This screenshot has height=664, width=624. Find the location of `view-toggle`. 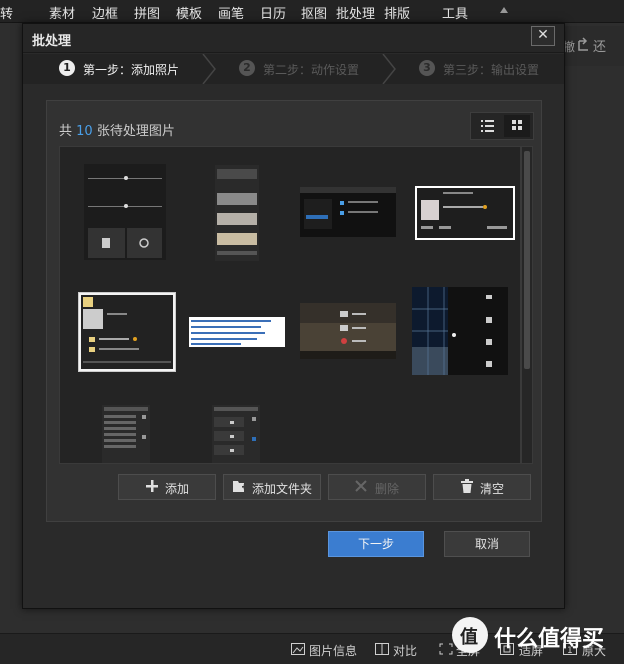

view-toggle is located at coordinates (502, 126).